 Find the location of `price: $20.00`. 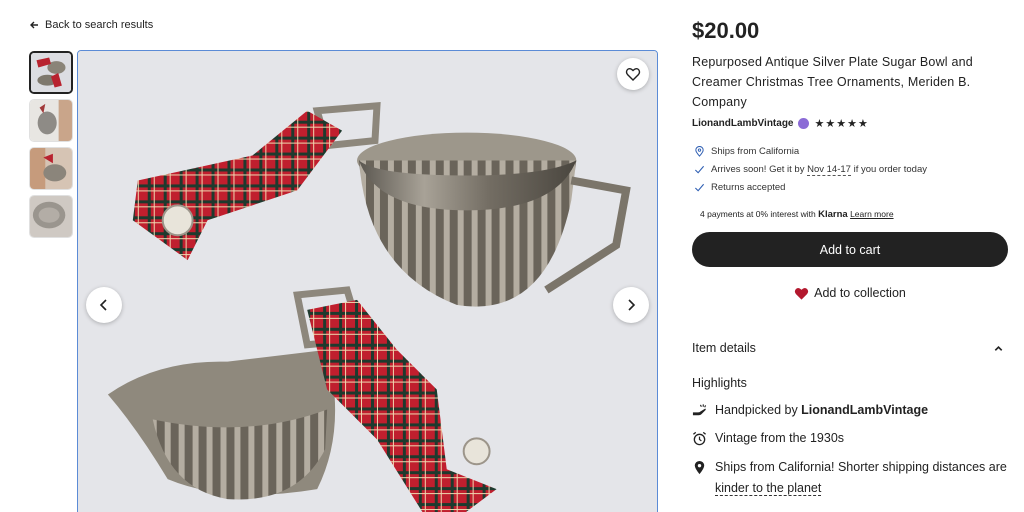

price: $20.00 is located at coordinates (726, 30).